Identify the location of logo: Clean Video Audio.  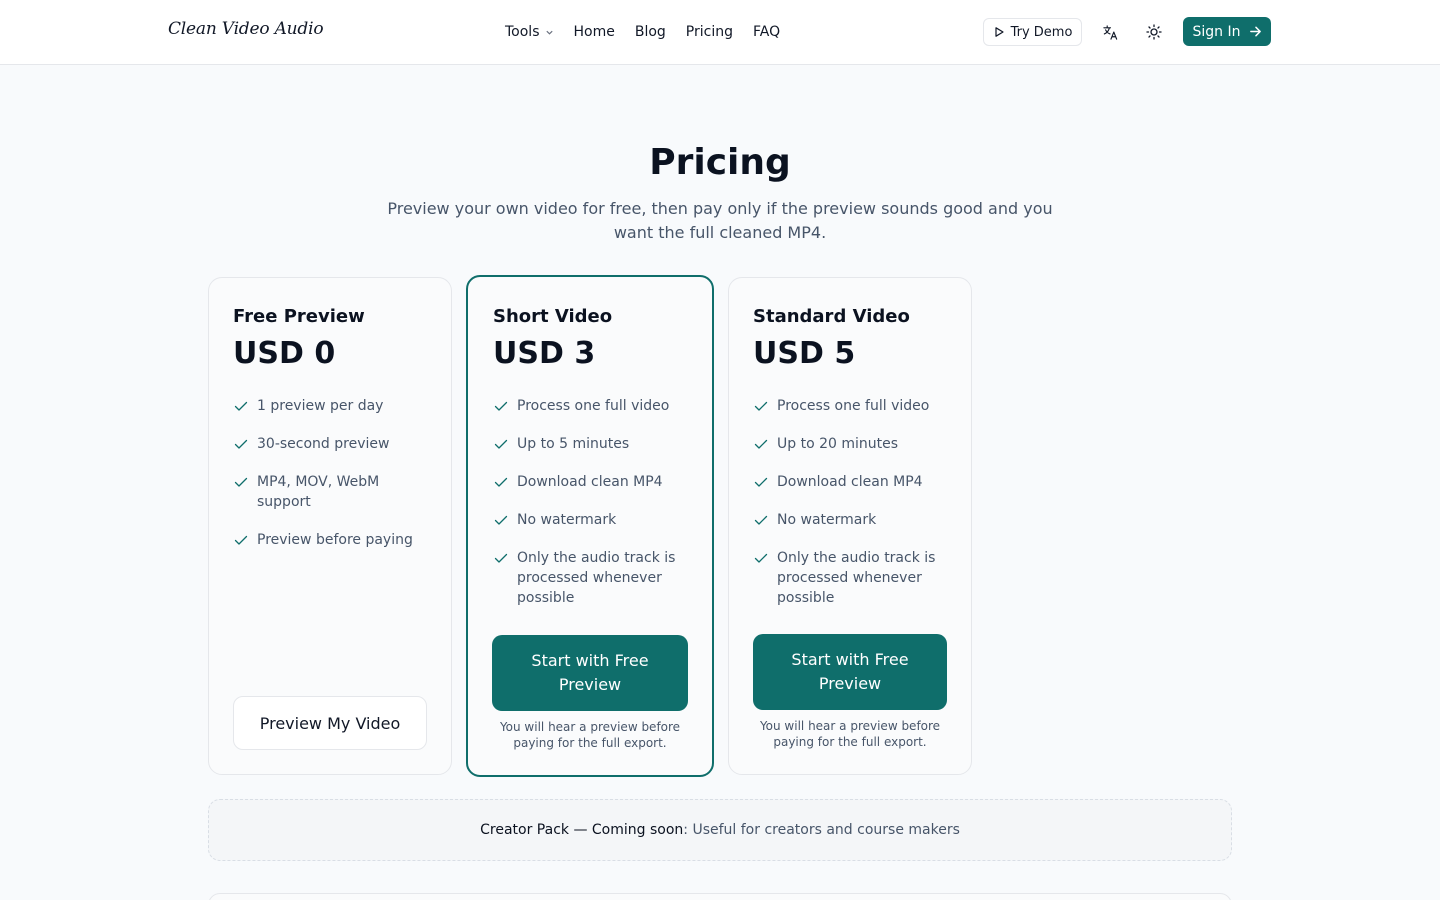
(246, 29).